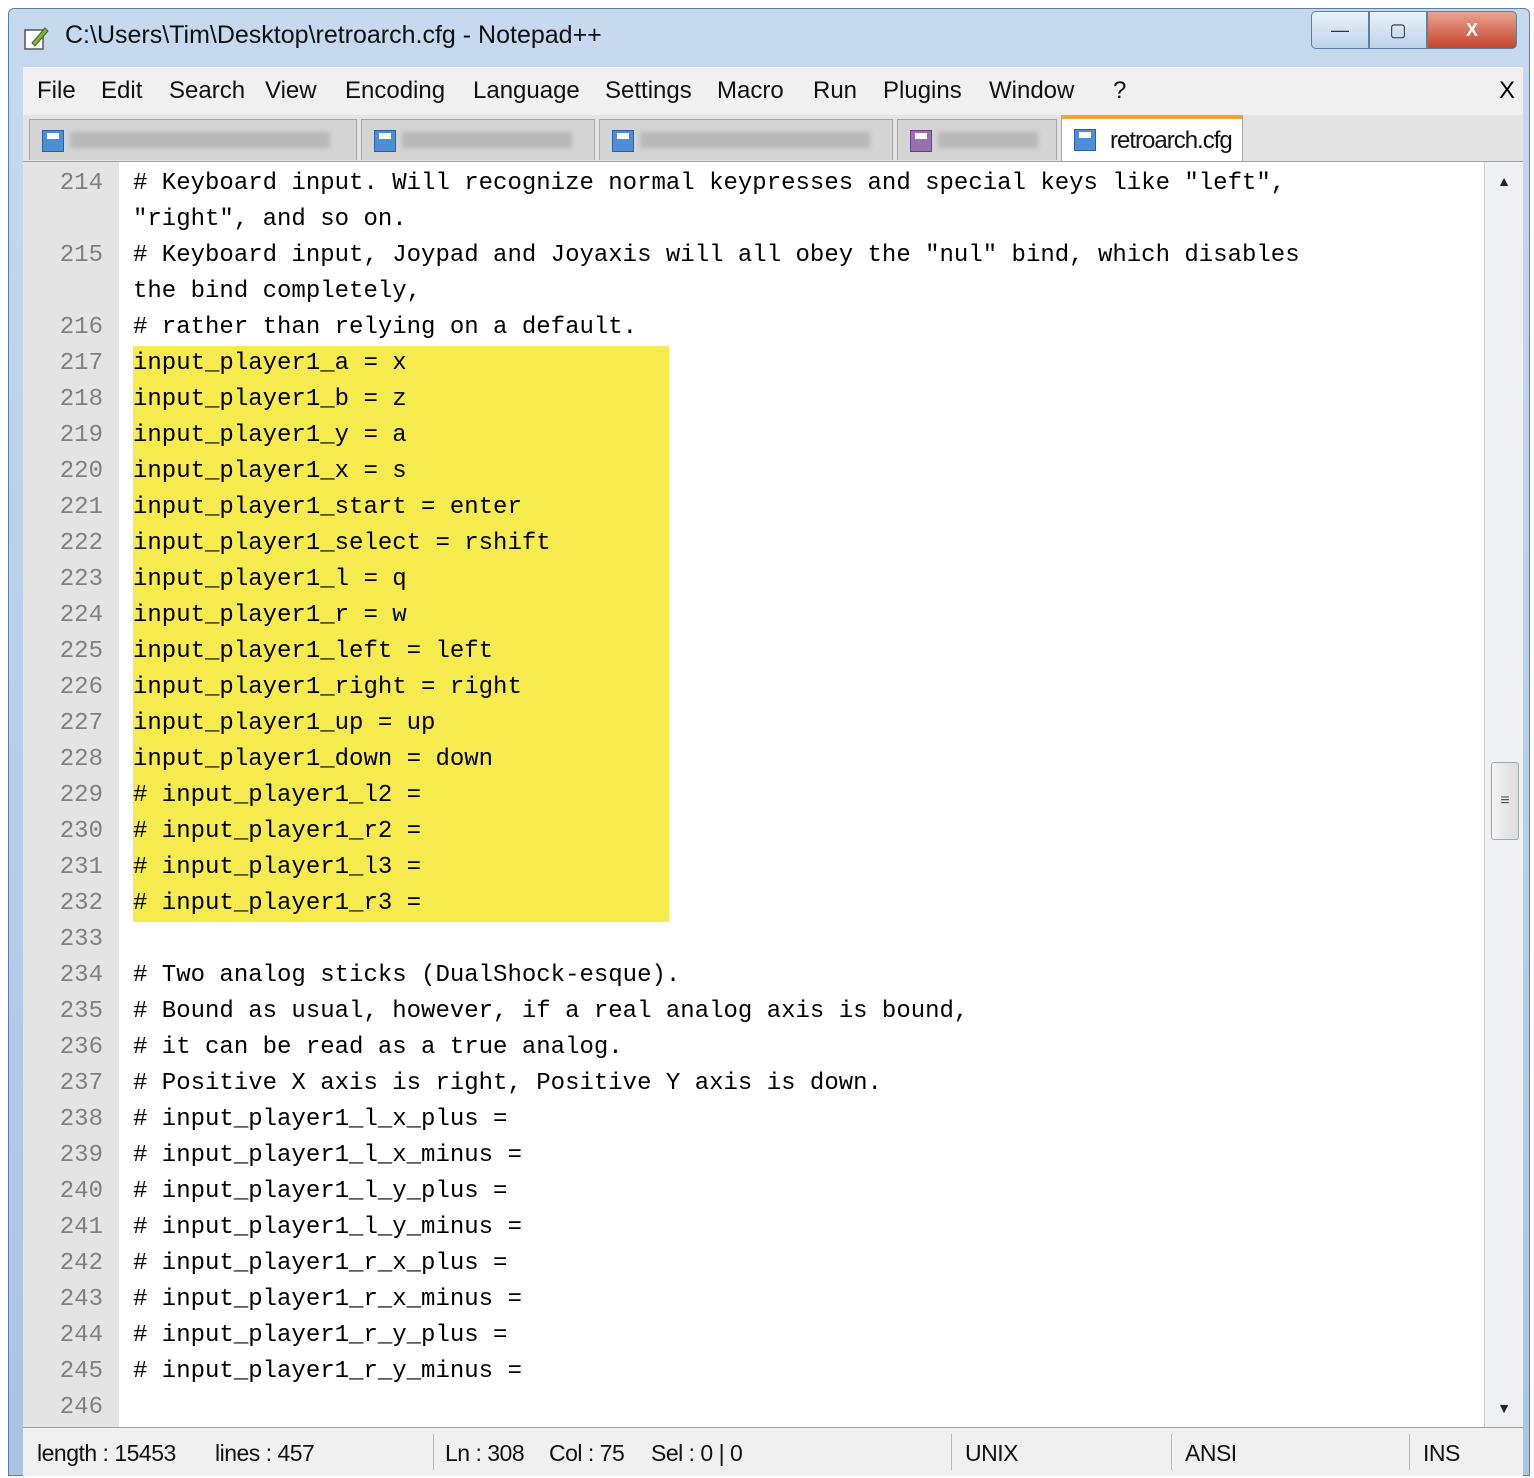 This screenshot has width=1534, height=1478. Describe the element at coordinates (750, 91) in the screenshot. I see `menu-macro: Macro` at that location.